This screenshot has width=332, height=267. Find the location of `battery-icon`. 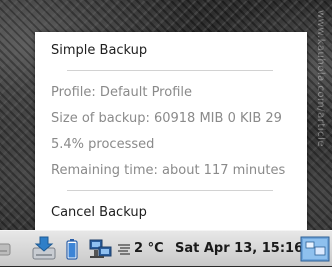

battery-icon is located at coordinates (72, 249).